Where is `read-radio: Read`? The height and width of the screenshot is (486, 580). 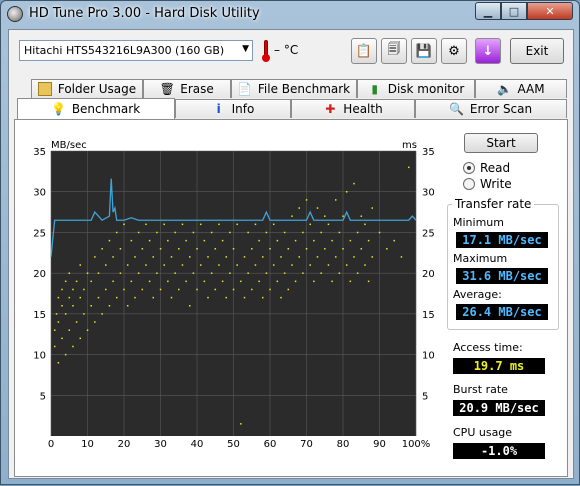 read-radio: Read is located at coordinates (503, 168).